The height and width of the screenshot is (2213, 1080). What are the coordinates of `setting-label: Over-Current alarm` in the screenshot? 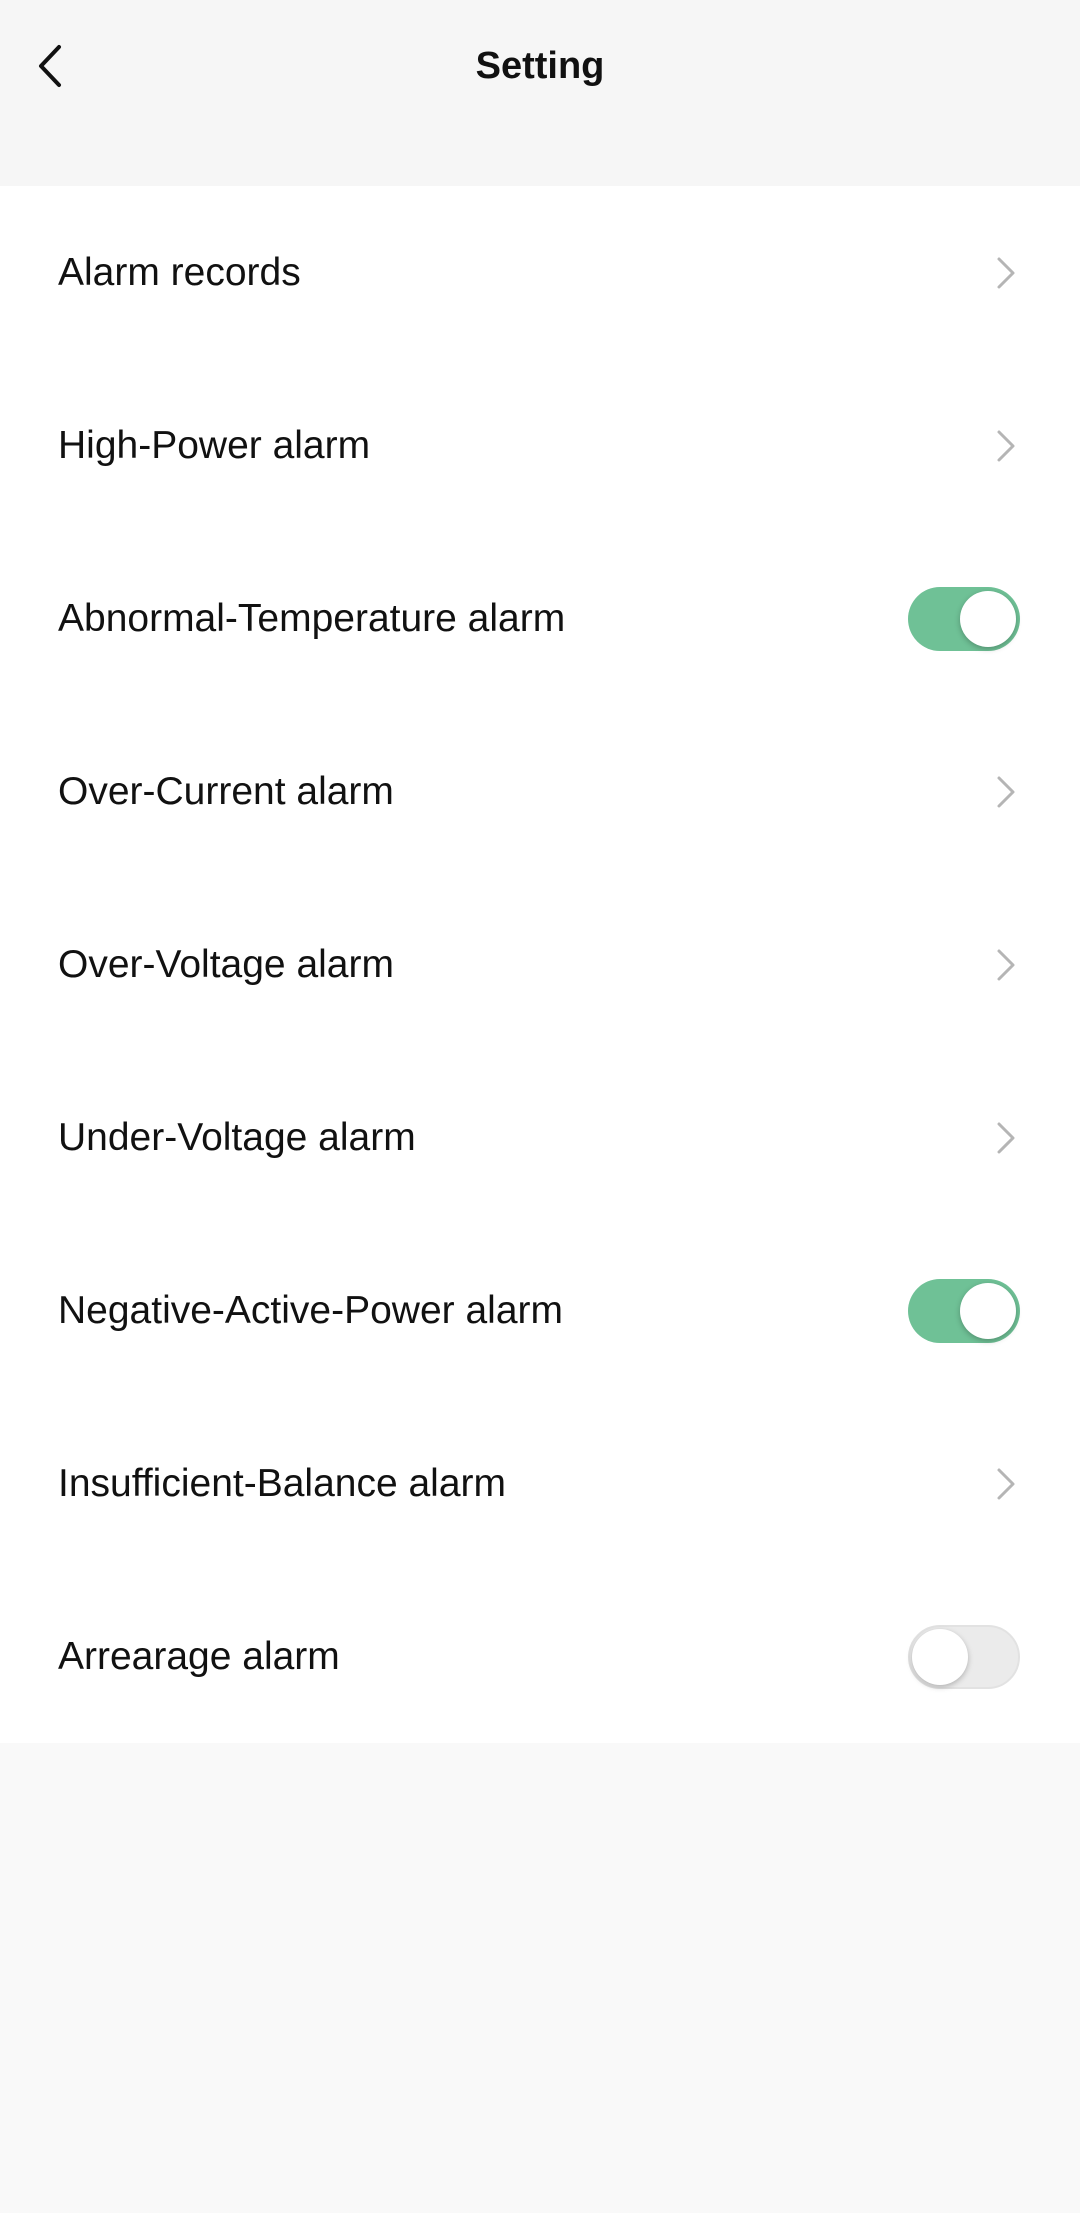 It's located at (226, 791).